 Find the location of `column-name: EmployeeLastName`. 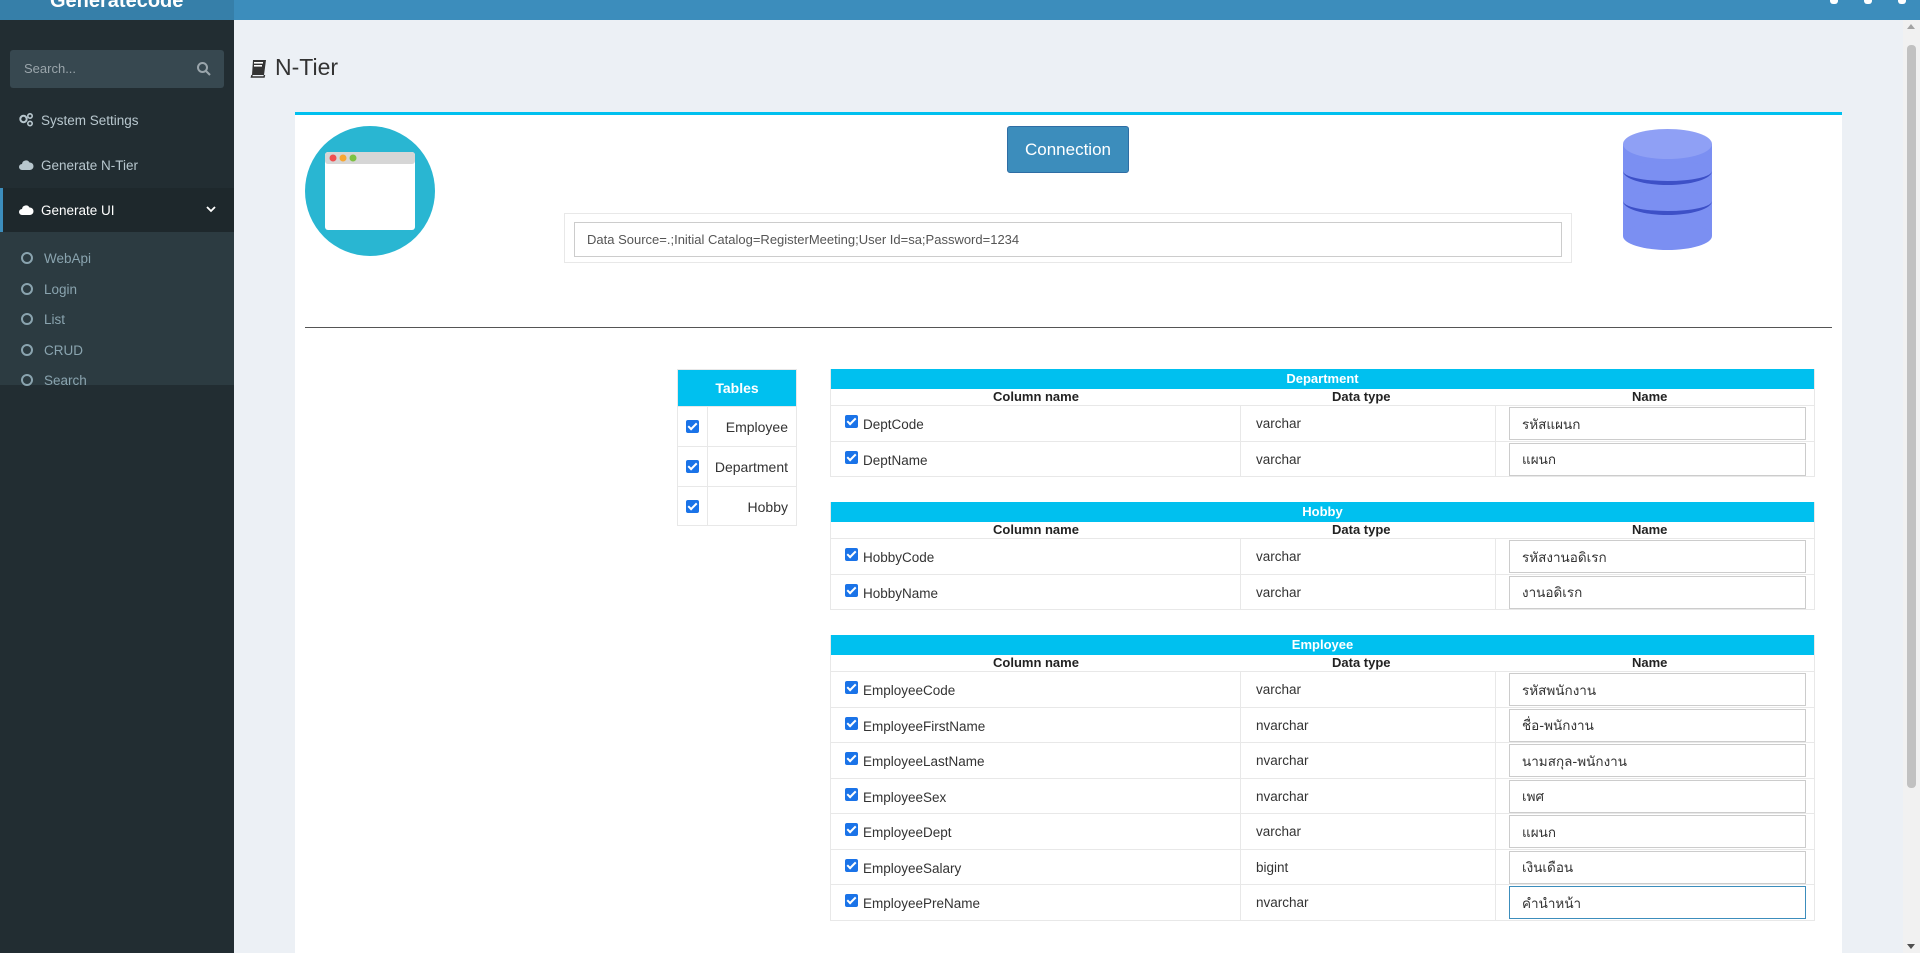

column-name: EmployeeLastName is located at coordinates (924, 761).